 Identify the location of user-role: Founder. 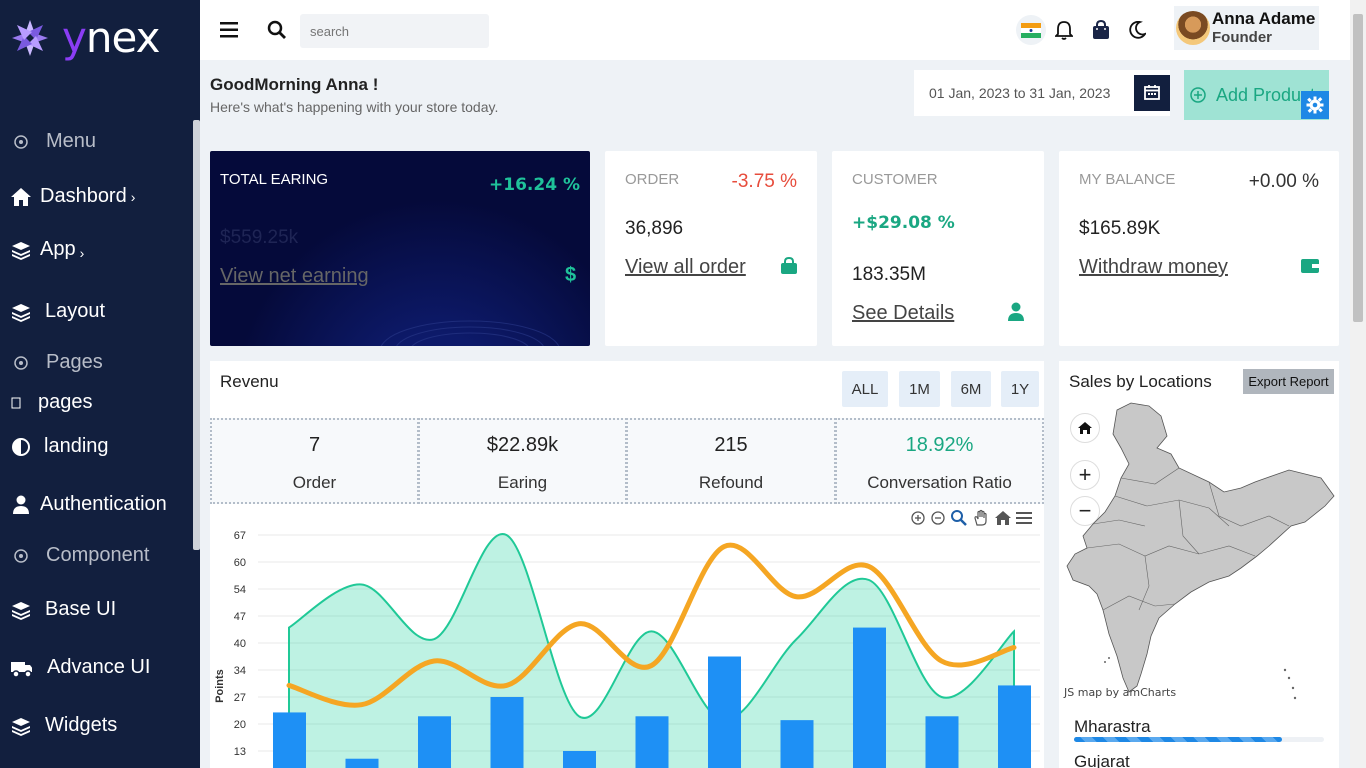
(1242, 37).